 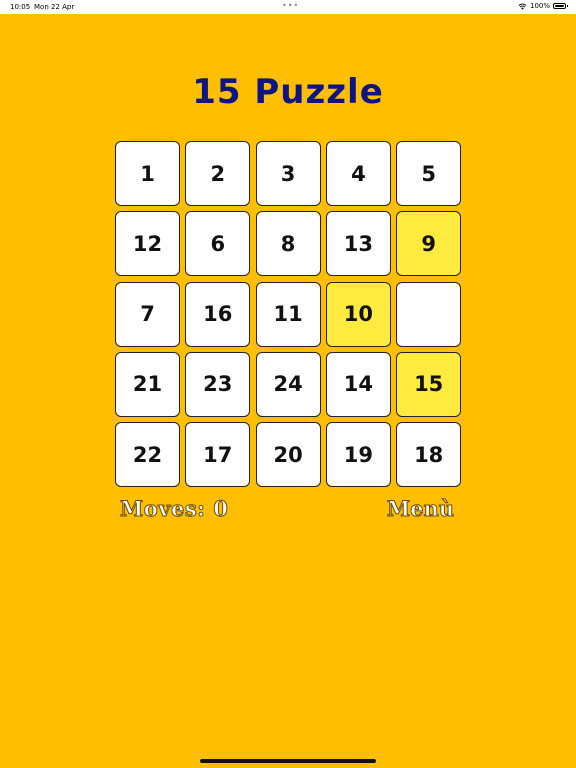 I want to click on puzzle-tile: 10, so click(x=358, y=314).